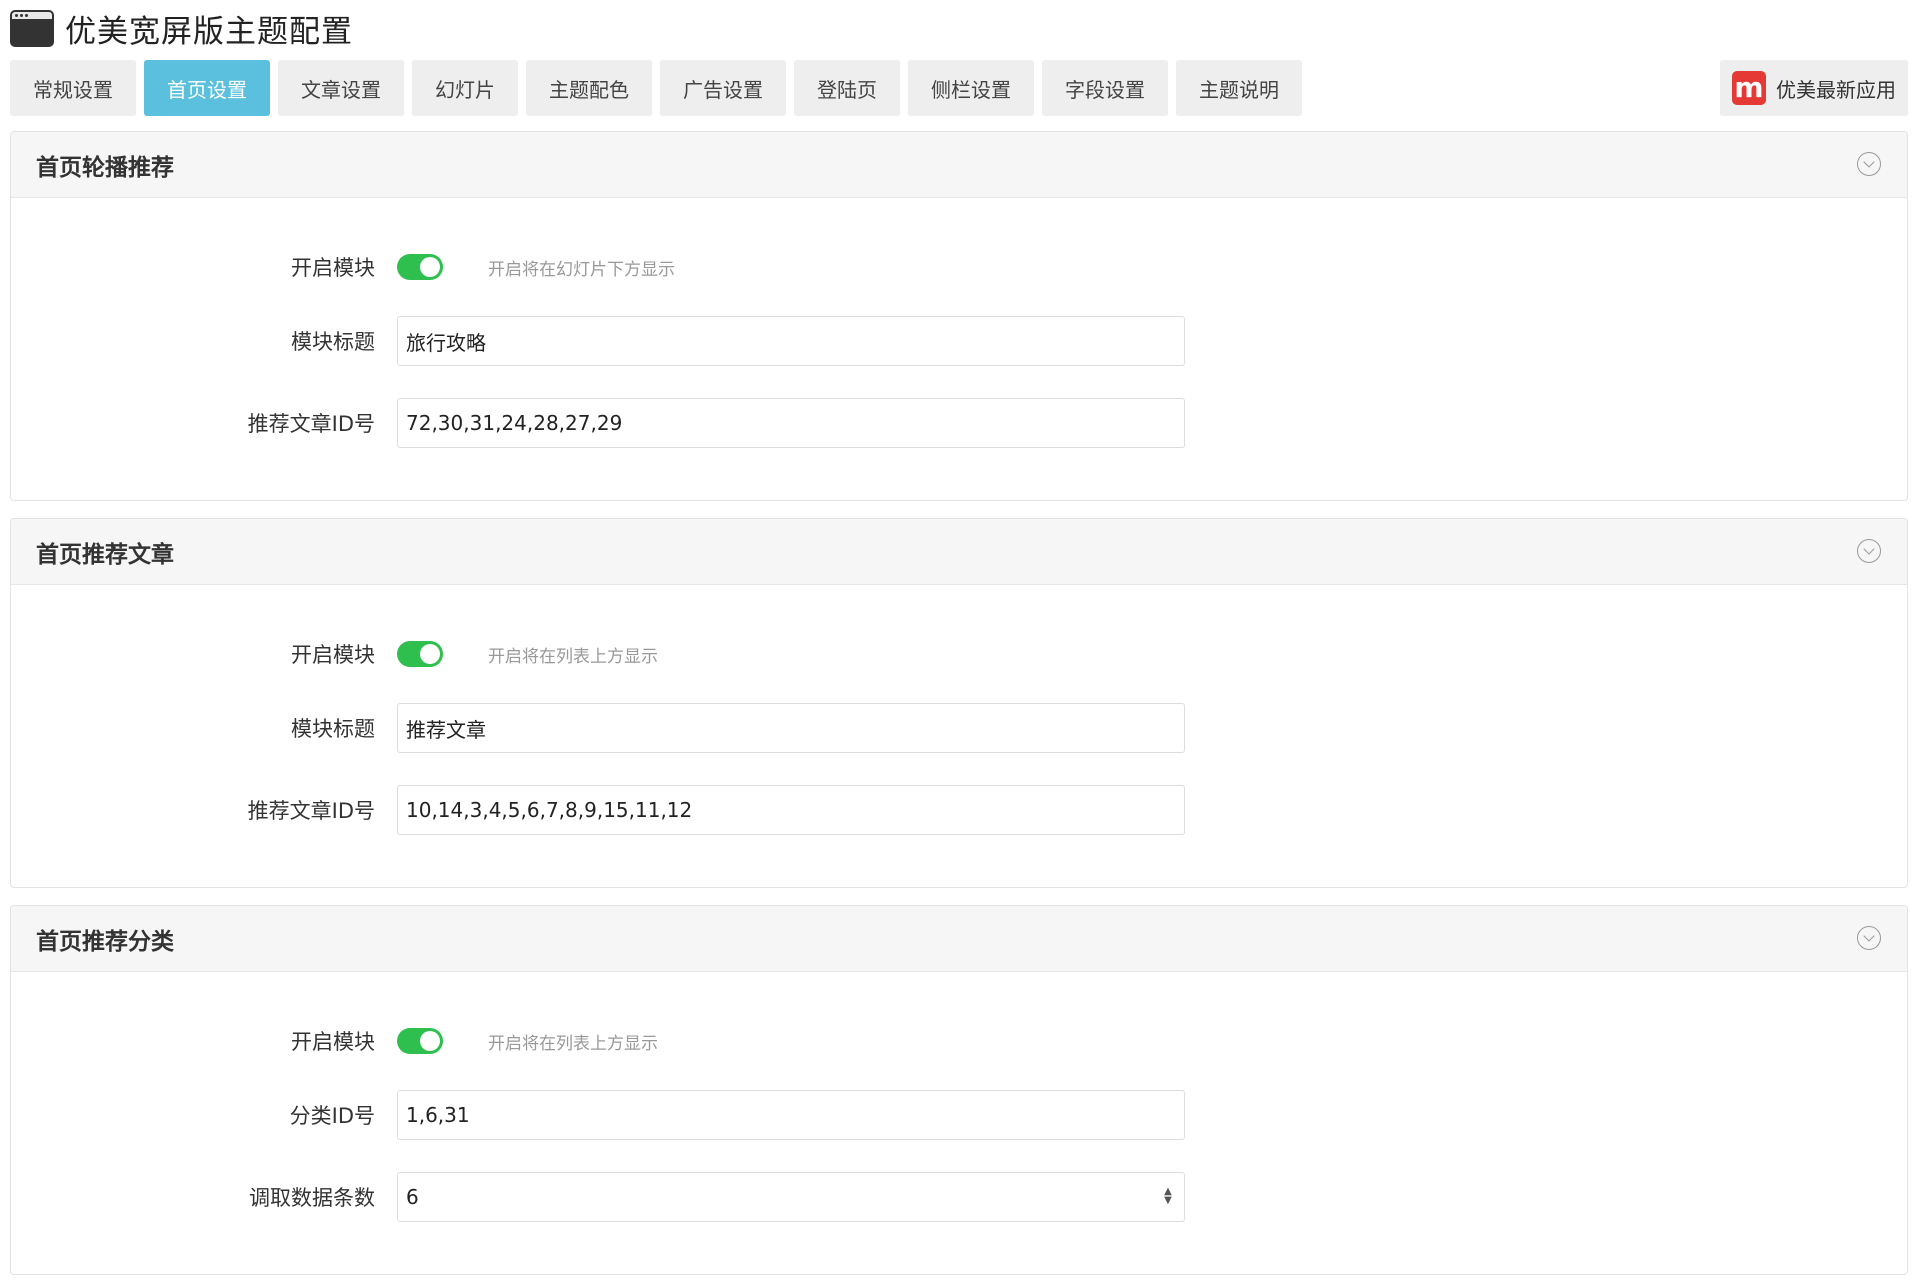  What do you see at coordinates (1836, 89) in the screenshot?
I see `latest-apps-label: 优美最新应用` at bounding box center [1836, 89].